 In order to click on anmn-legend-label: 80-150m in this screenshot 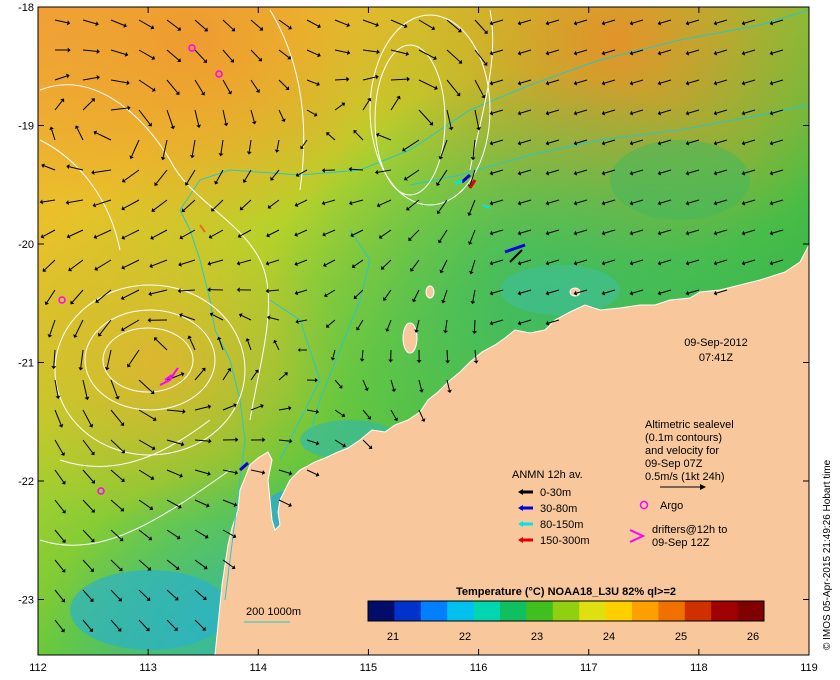, I will do `click(561, 525)`.